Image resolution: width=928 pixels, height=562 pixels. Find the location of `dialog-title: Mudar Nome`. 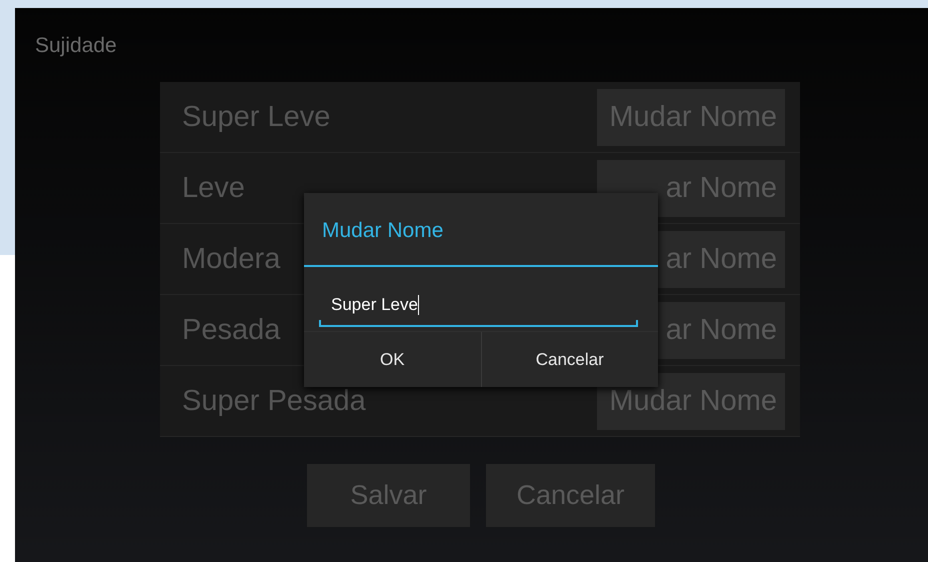

dialog-title: Mudar Nome is located at coordinates (481, 230).